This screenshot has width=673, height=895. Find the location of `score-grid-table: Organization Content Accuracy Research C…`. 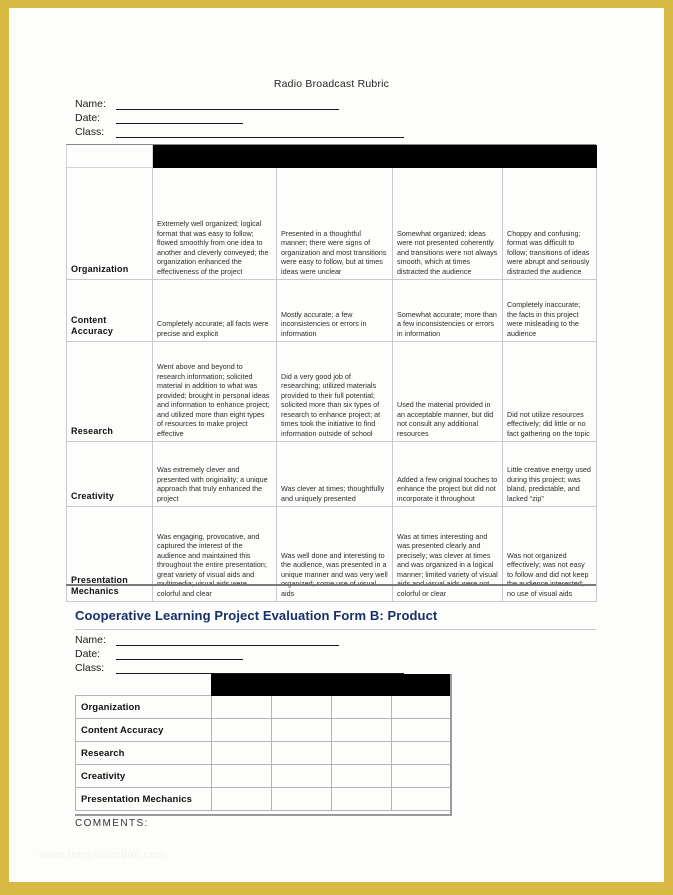

score-grid-table: Organization Content Accuracy Research C… is located at coordinates (263, 742).